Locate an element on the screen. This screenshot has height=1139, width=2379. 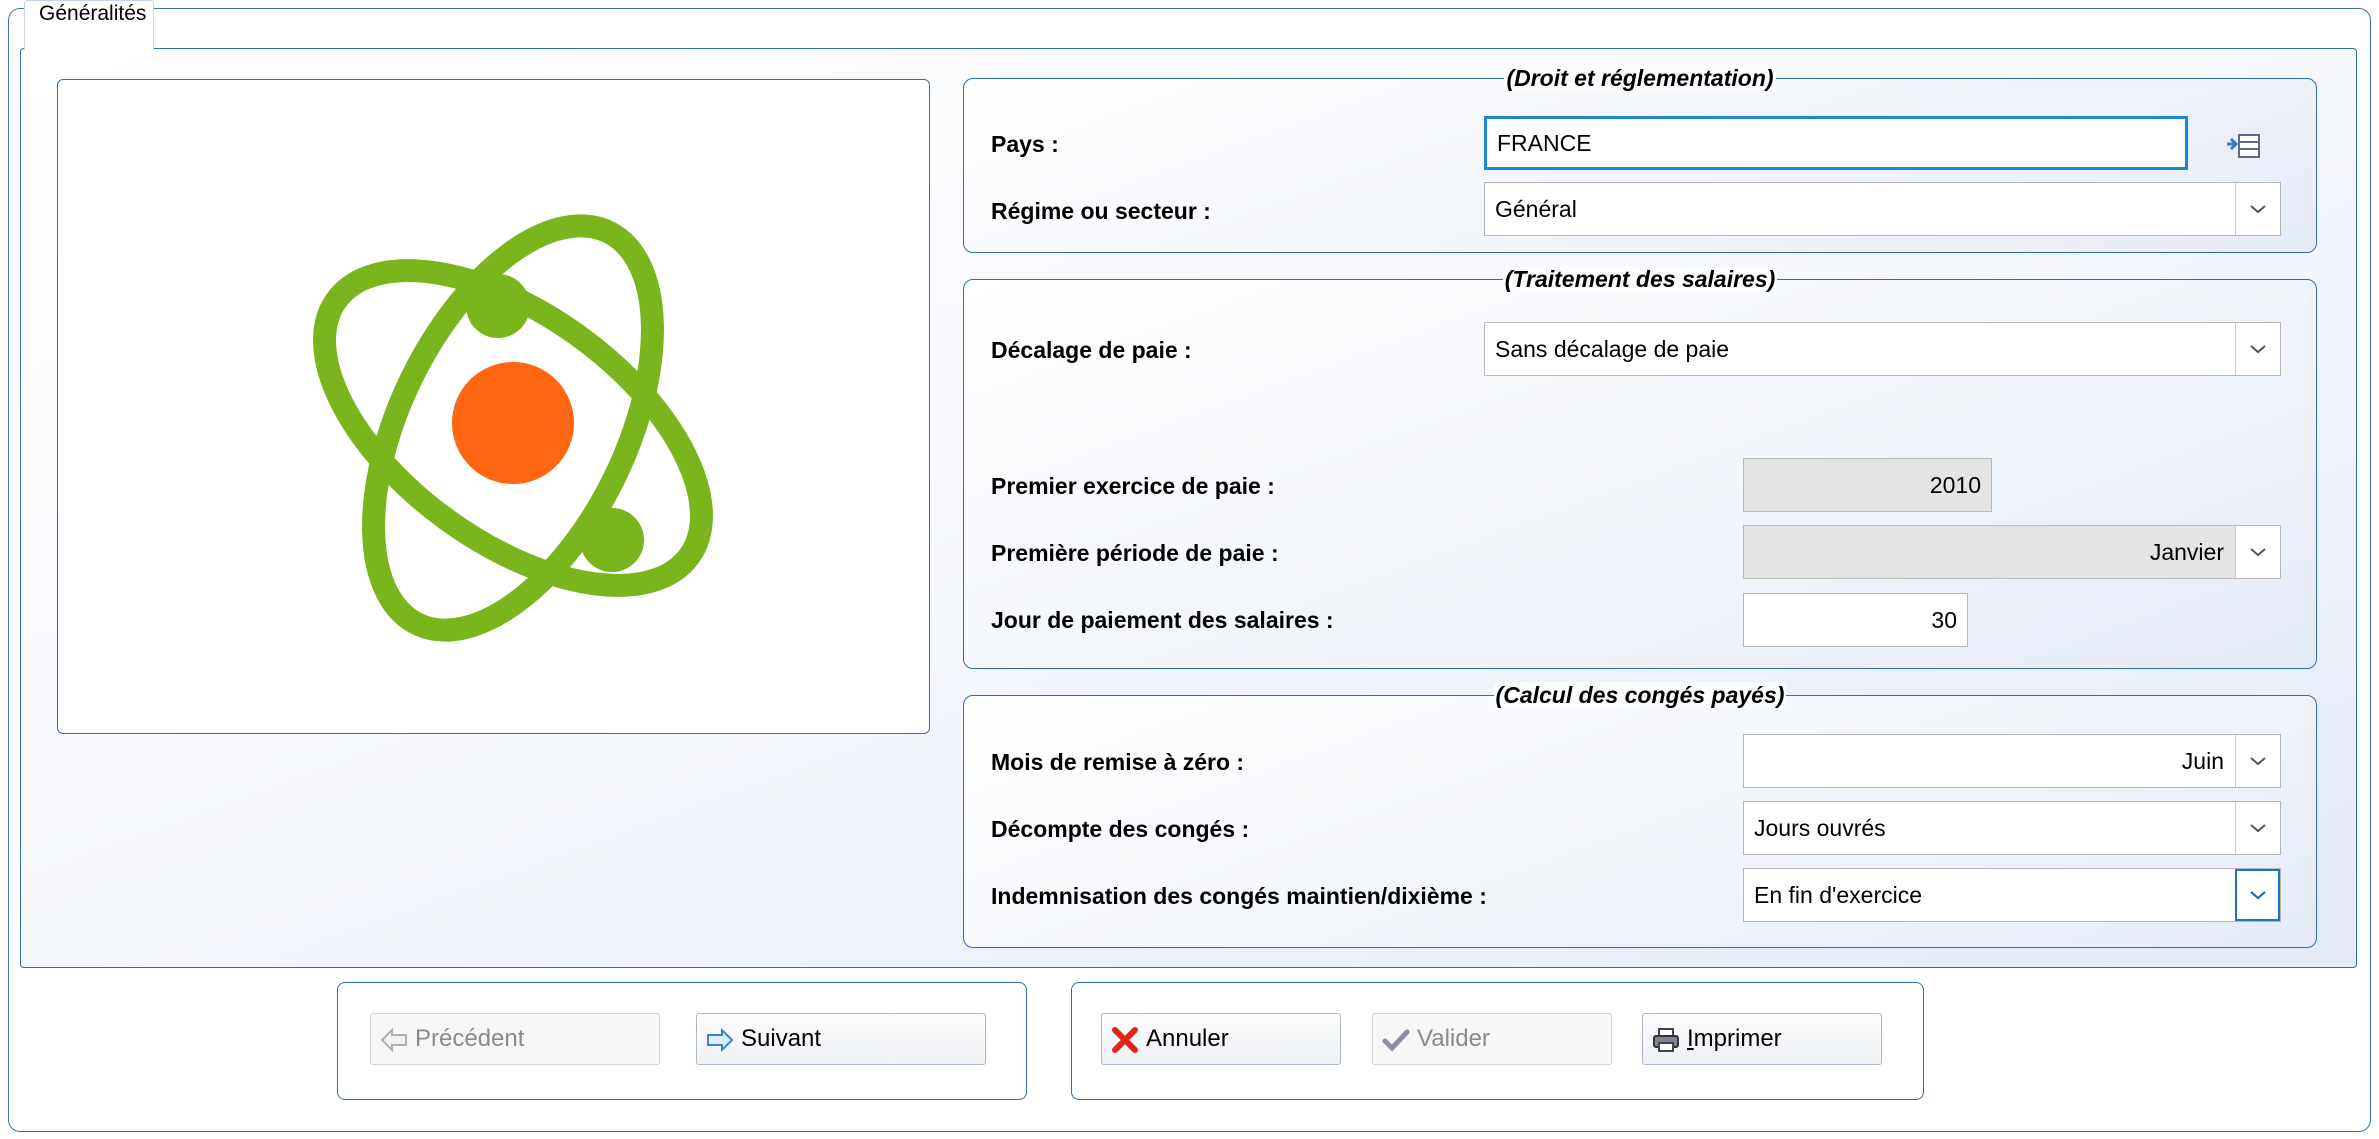
regime-select: Général is located at coordinates (1882, 209).